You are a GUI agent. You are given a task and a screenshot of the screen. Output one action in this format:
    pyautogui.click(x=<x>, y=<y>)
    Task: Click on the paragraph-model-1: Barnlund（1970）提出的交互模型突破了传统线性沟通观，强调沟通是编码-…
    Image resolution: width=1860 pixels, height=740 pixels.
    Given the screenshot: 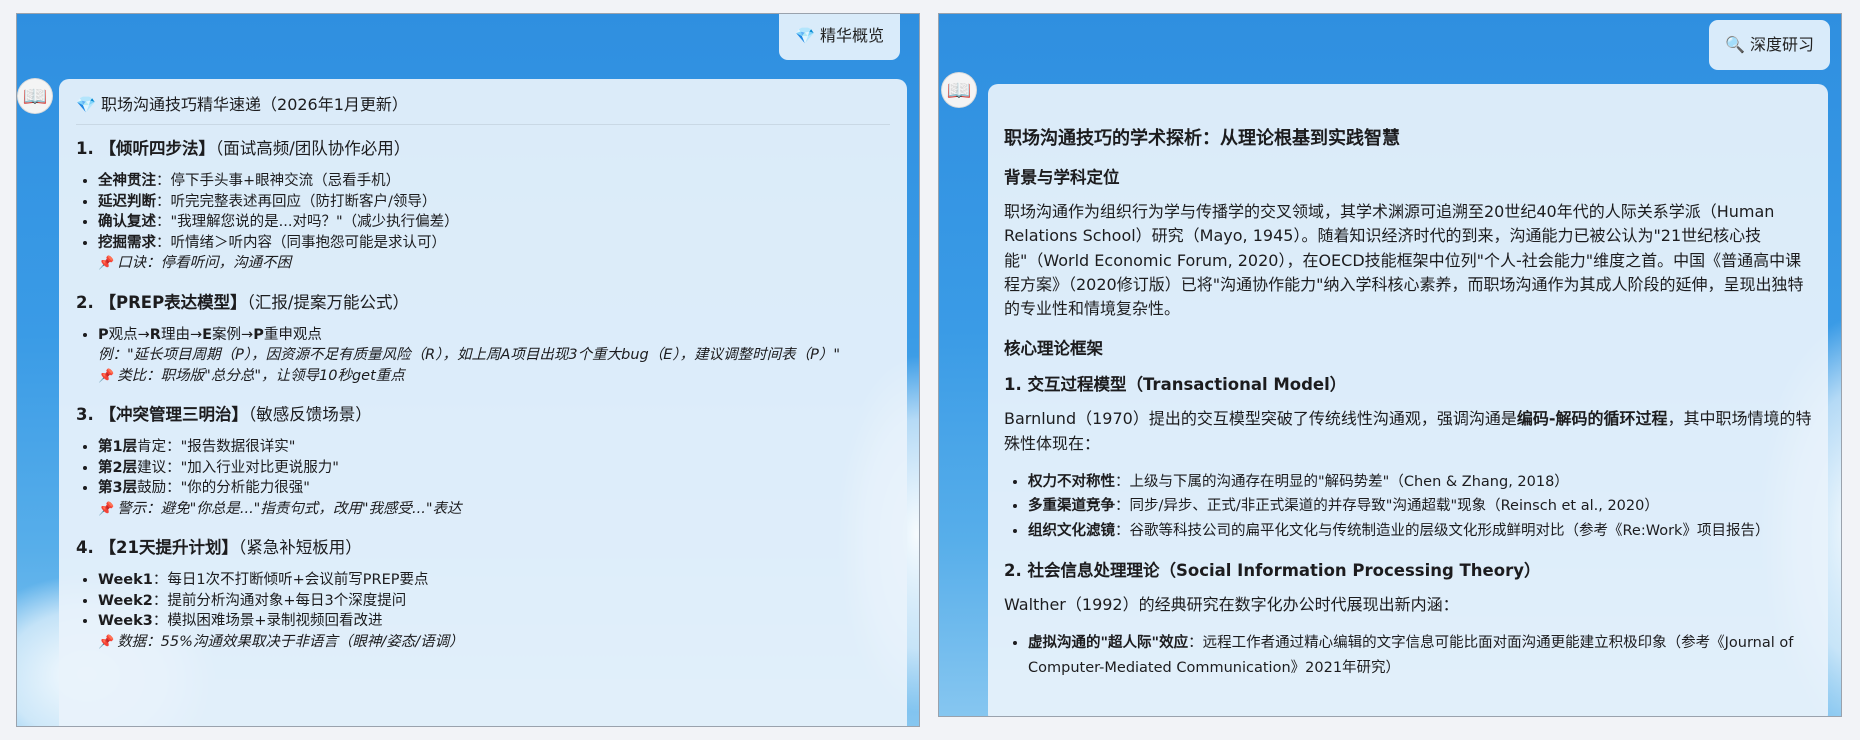 What is the action you would take?
    pyautogui.click(x=1408, y=431)
    